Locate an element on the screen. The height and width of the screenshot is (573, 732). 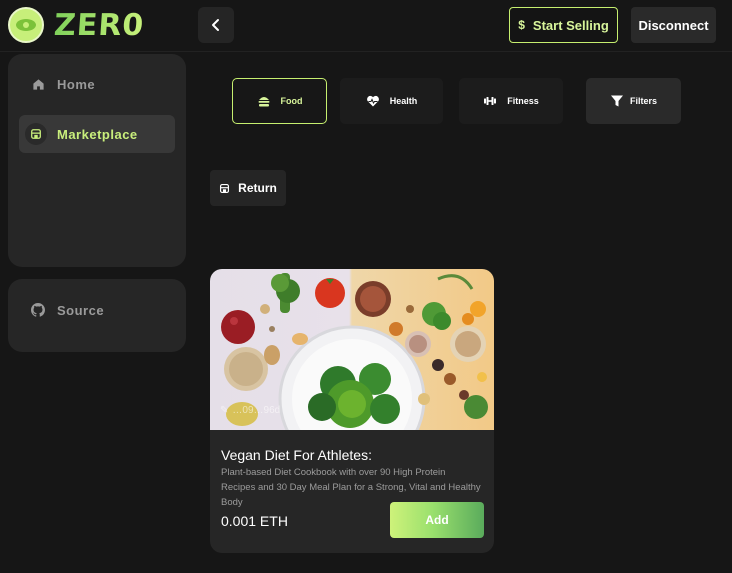
sidebar-item-label: Marketplace is located at coordinates (97, 134).